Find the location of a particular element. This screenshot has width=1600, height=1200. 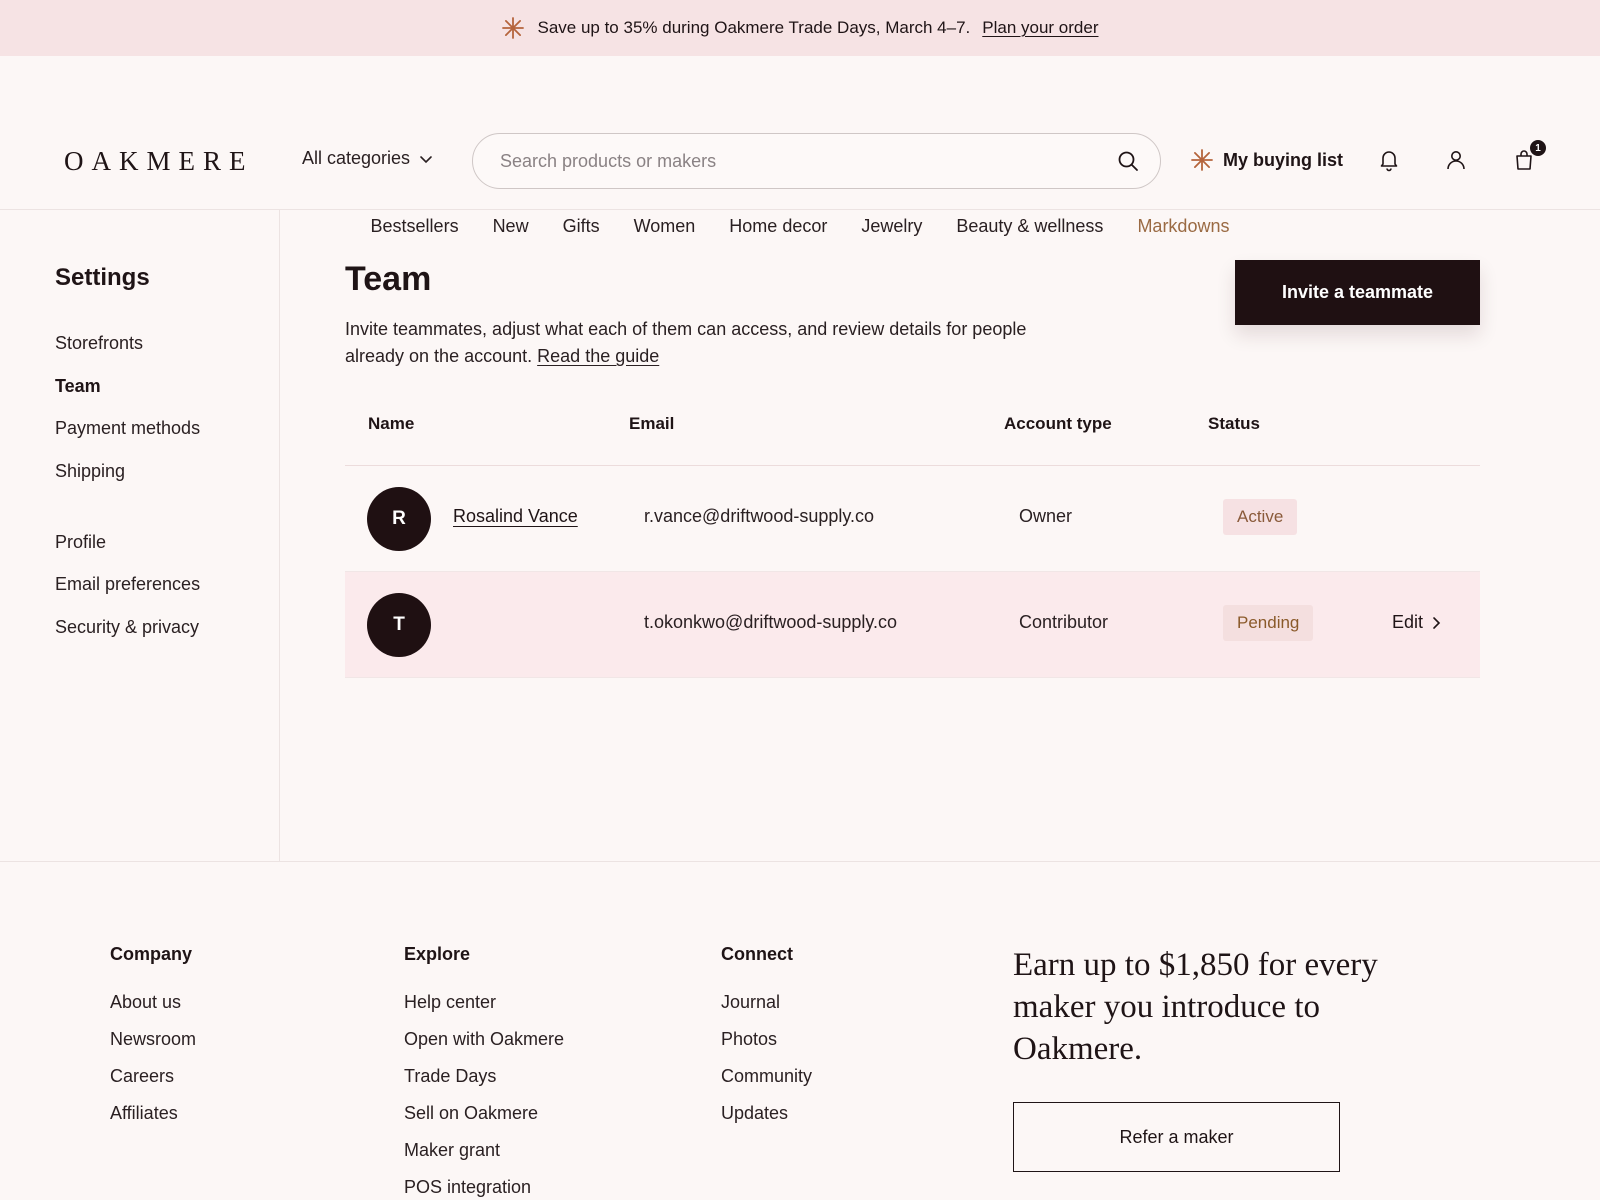

table-header: Name Email Account type Status is located at coordinates (912, 429).